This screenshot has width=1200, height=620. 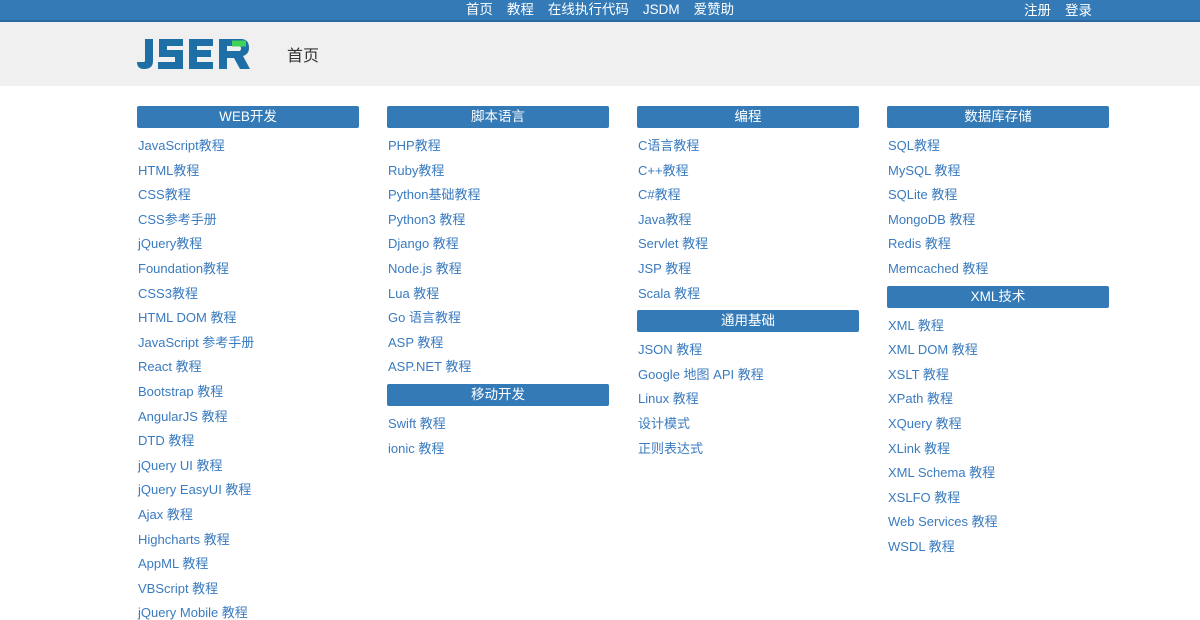 I want to click on tutorial-link: Scala 教程, so click(x=748, y=294).